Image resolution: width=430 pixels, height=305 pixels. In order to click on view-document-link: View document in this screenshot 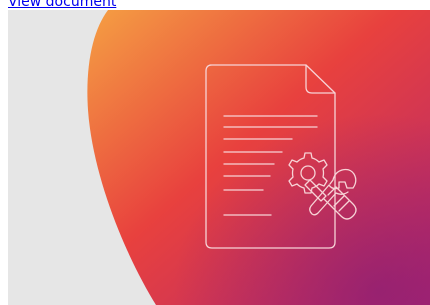, I will do `click(62, 5)`.